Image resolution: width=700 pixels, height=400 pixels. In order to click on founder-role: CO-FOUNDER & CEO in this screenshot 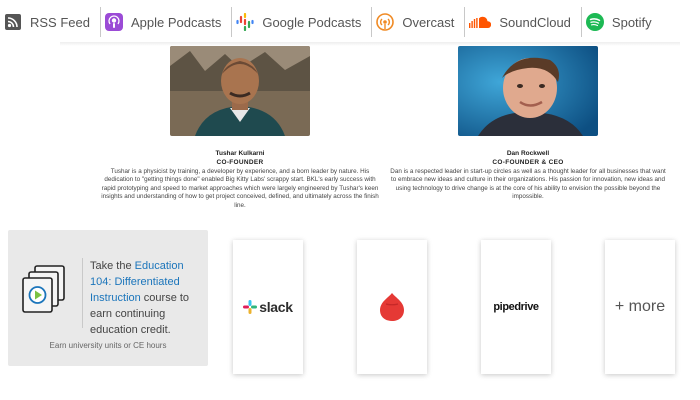, I will do `click(528, 162)`.